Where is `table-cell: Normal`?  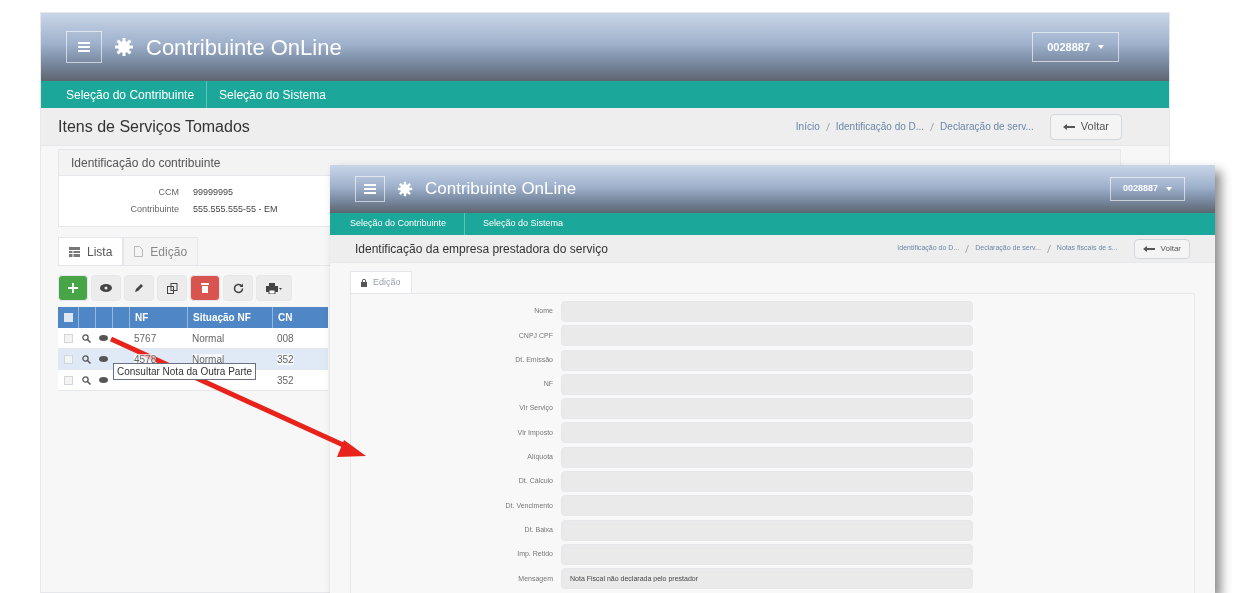 table-cell: Normal is located at coordinates (208, 338).